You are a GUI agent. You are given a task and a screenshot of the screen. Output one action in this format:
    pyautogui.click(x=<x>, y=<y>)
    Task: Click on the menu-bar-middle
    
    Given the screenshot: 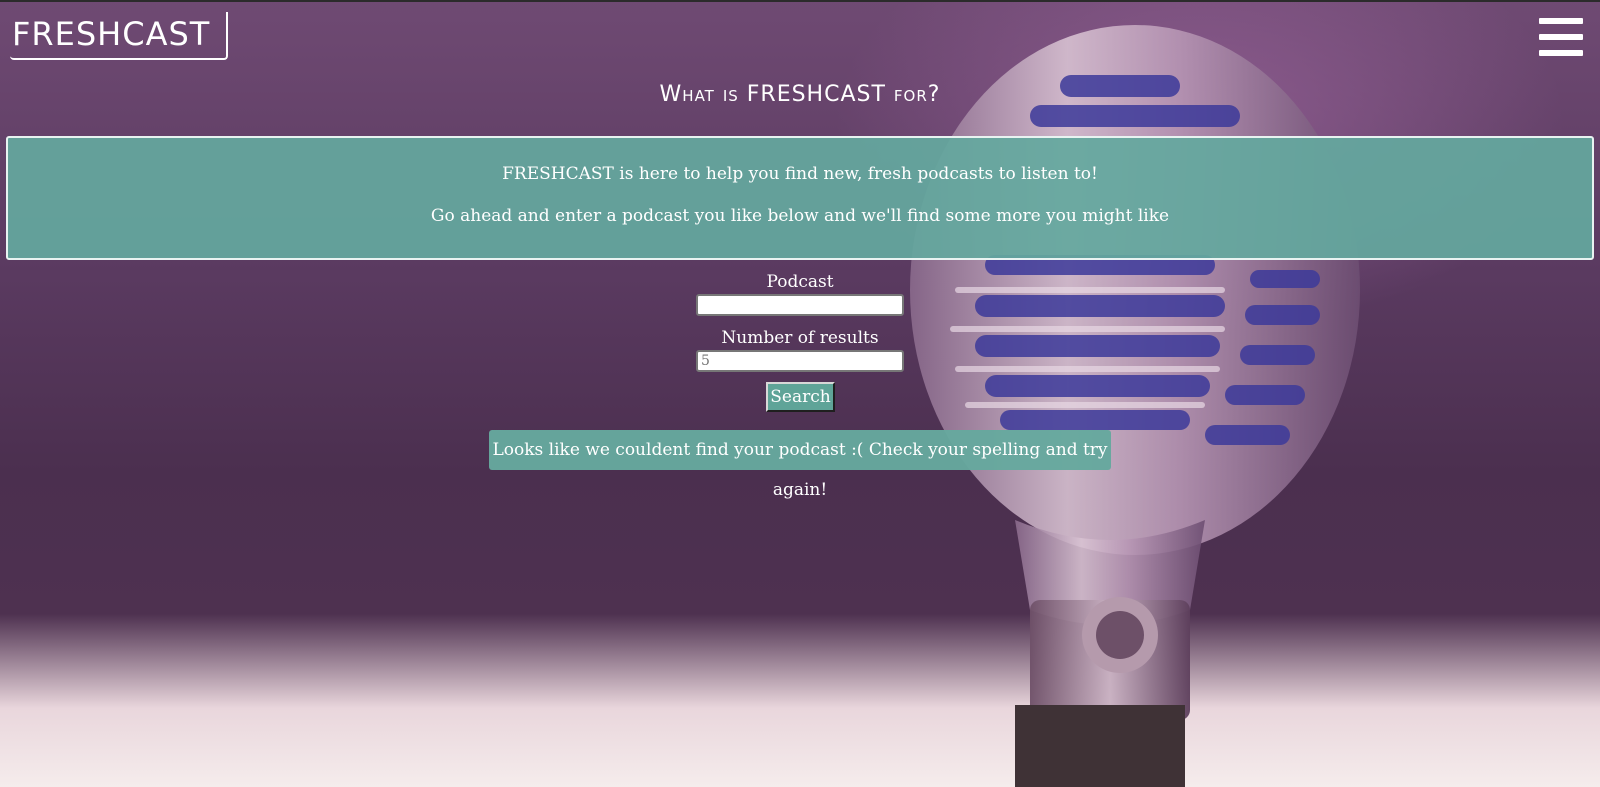 What is the action you would take?
    pyautogui.click(x=1561, y=37)
    